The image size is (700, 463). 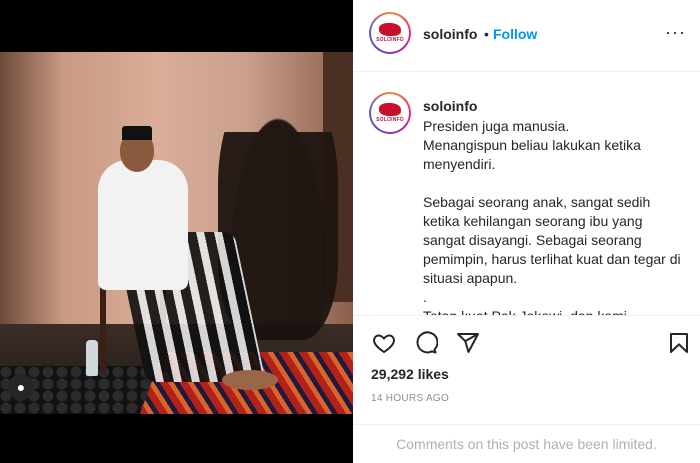 What do you see at coordinates (390, 120) in the screenshot?
I see `caption-avatar-logo-text: SOLOINFO` at bounding box center [390, 120].